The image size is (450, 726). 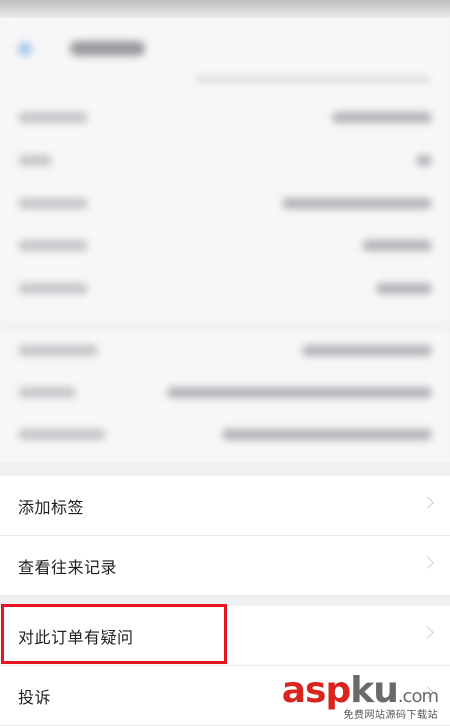 I want to click on menu-item-label: 添加标签, so click(x=51, y=507).